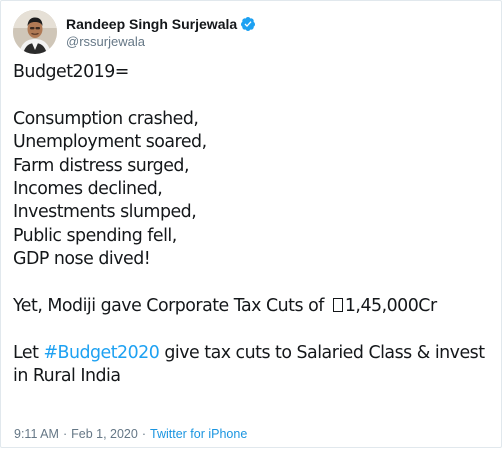  Describe the element at coordinates (248, 24) in the screenshot. I see `verified-badge-icon` at that location.